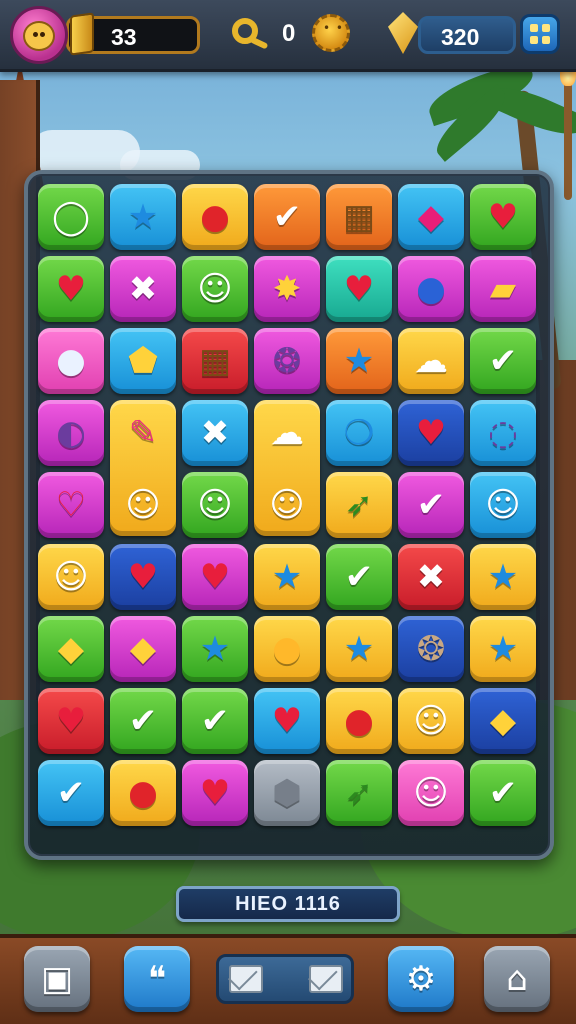 This screenshot has width=576, height=1024. Describe the element at coordinates (71, 505) in the screenshot. I see `tile-heart: ♡` at that location.